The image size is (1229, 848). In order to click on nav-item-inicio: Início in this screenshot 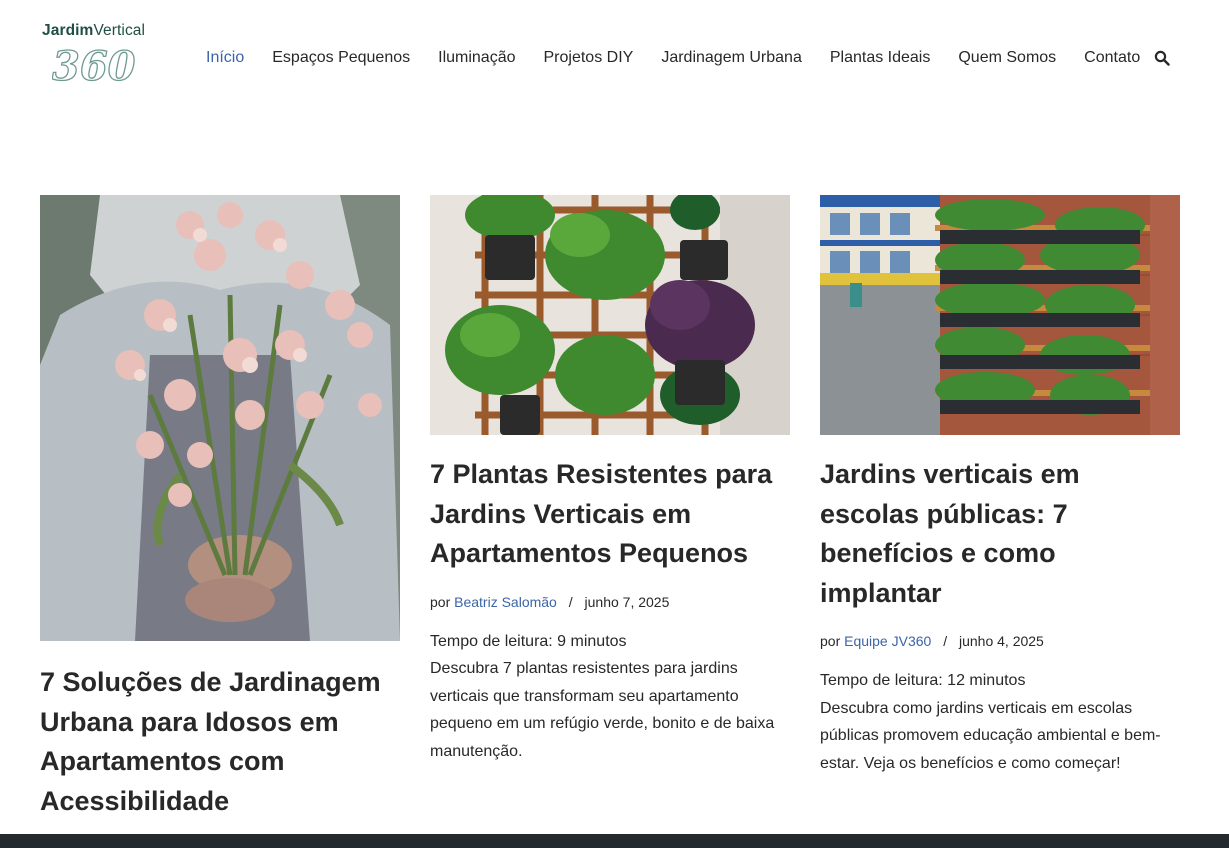, I will do `click(225, 58)`.